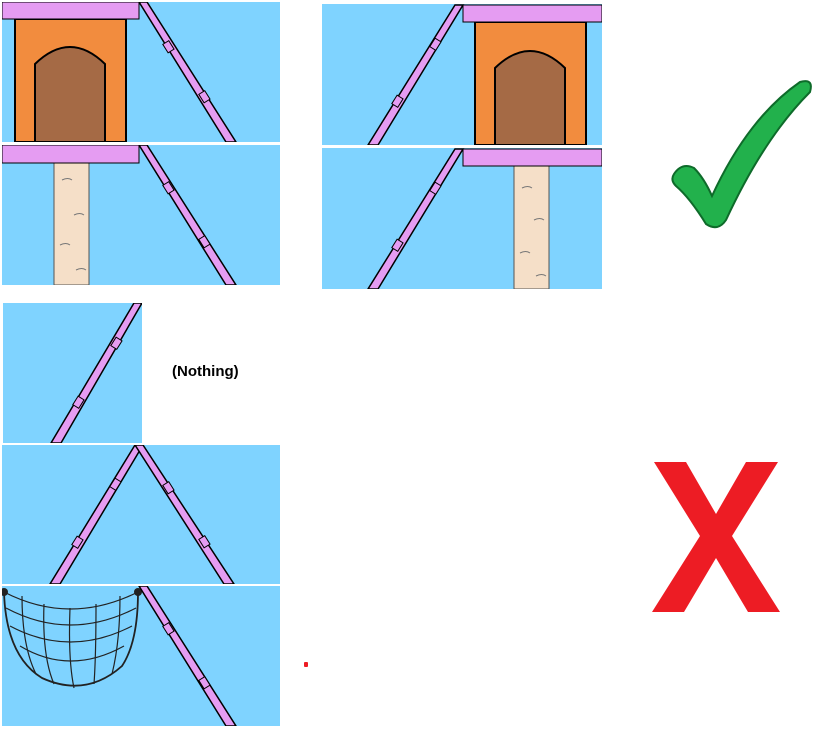 The image size is (824, 734). I want to click on tile-ramp-left-only-art, so click(96, 373).